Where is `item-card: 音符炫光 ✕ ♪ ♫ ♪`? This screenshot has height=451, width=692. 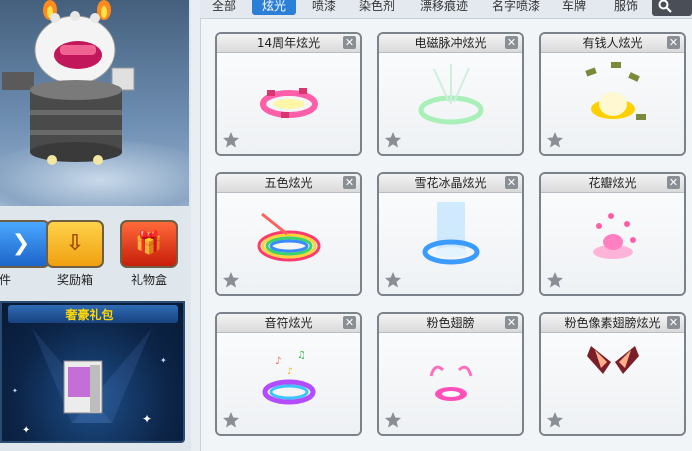 item-card: 音符炫光 ✕ ♪ ♫ ♪ is located at coordinates (288, 374).